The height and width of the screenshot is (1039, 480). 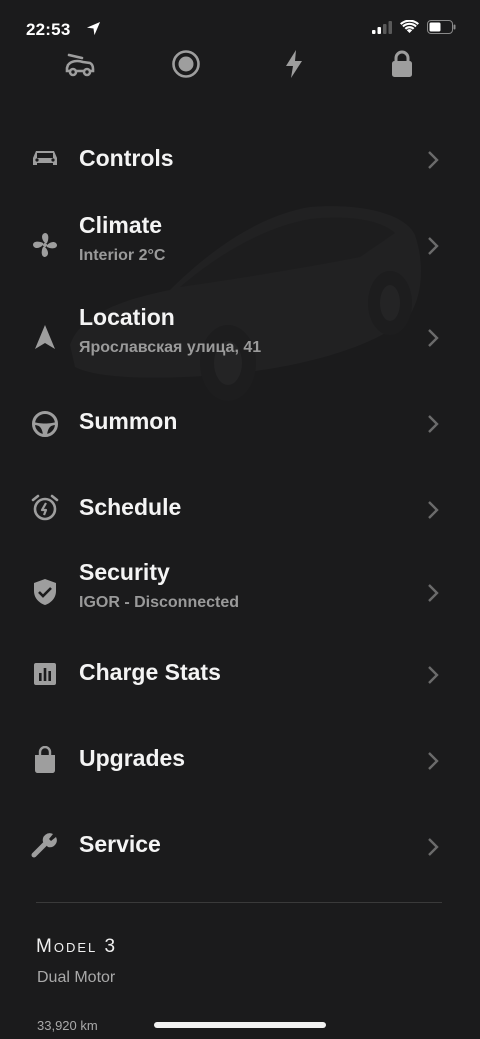 I want to click on record-icon, so click(x=186, y=64).